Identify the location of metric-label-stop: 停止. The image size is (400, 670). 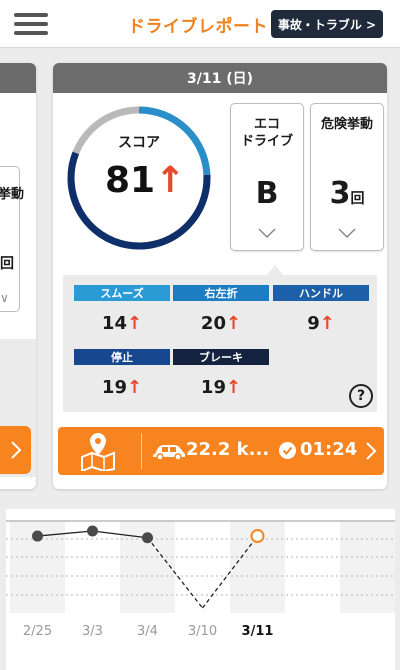
(122, 357).